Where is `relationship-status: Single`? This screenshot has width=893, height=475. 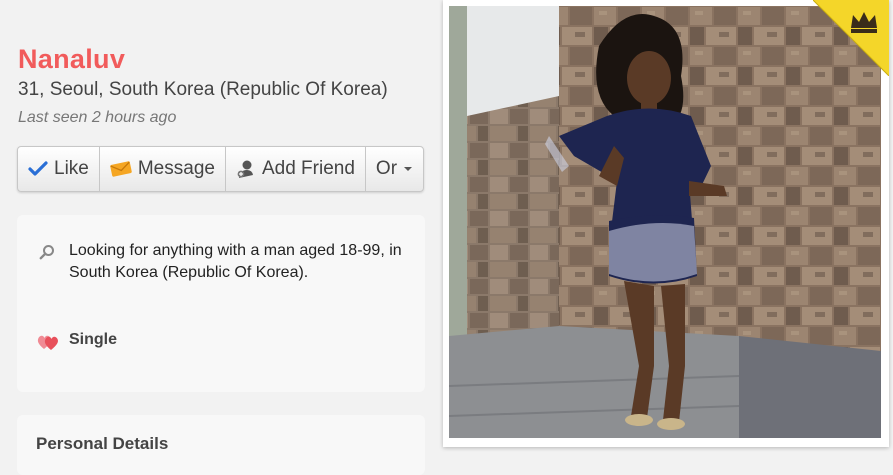
relationship-status: Single is located at coordinates (77, 340).